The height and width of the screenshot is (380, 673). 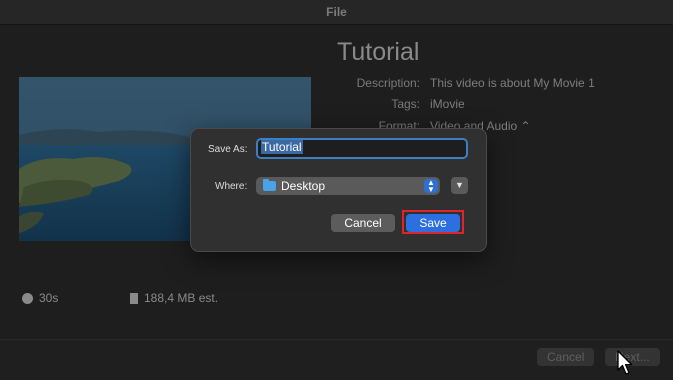 What do you see at coordinates (228, 149) in the screenshot?
I see `save-as-label: Save As:` at bounding box center [228, 149].